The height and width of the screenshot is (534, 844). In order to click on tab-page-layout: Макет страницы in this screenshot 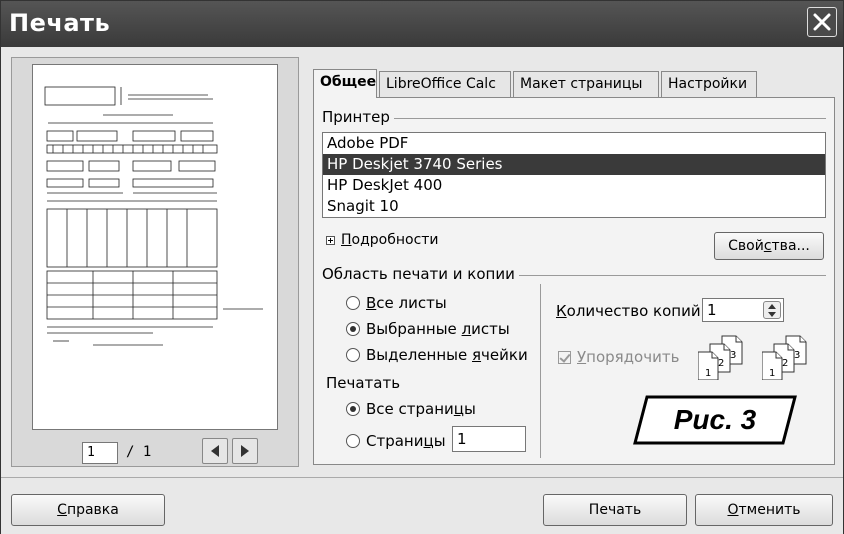, I will do `click(586, 84)`.